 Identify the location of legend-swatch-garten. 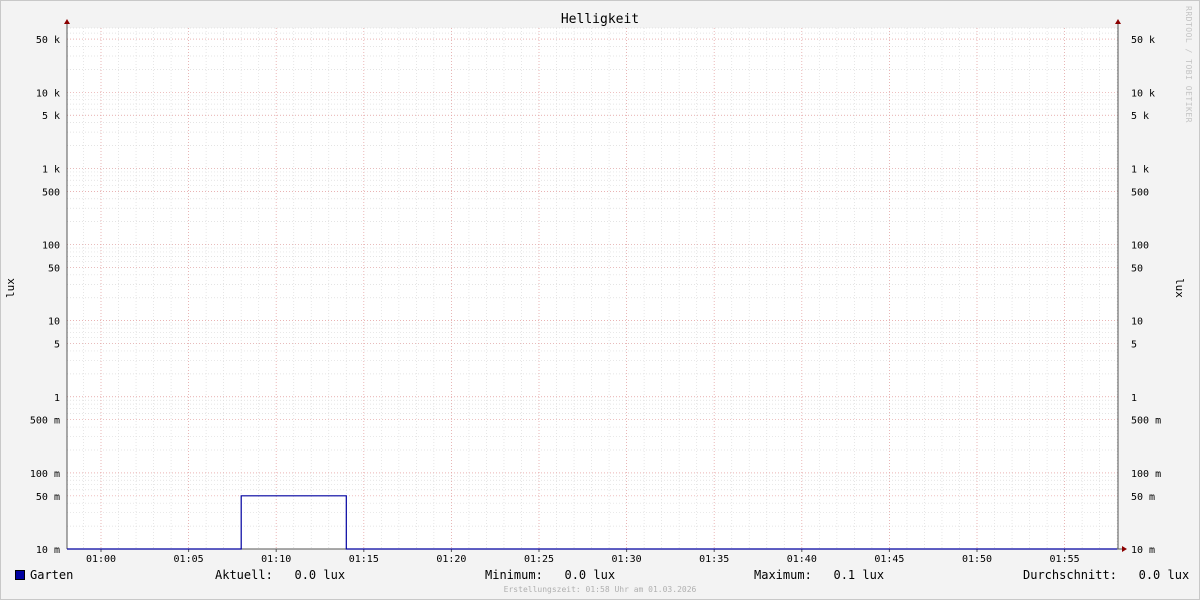
(20, 575).